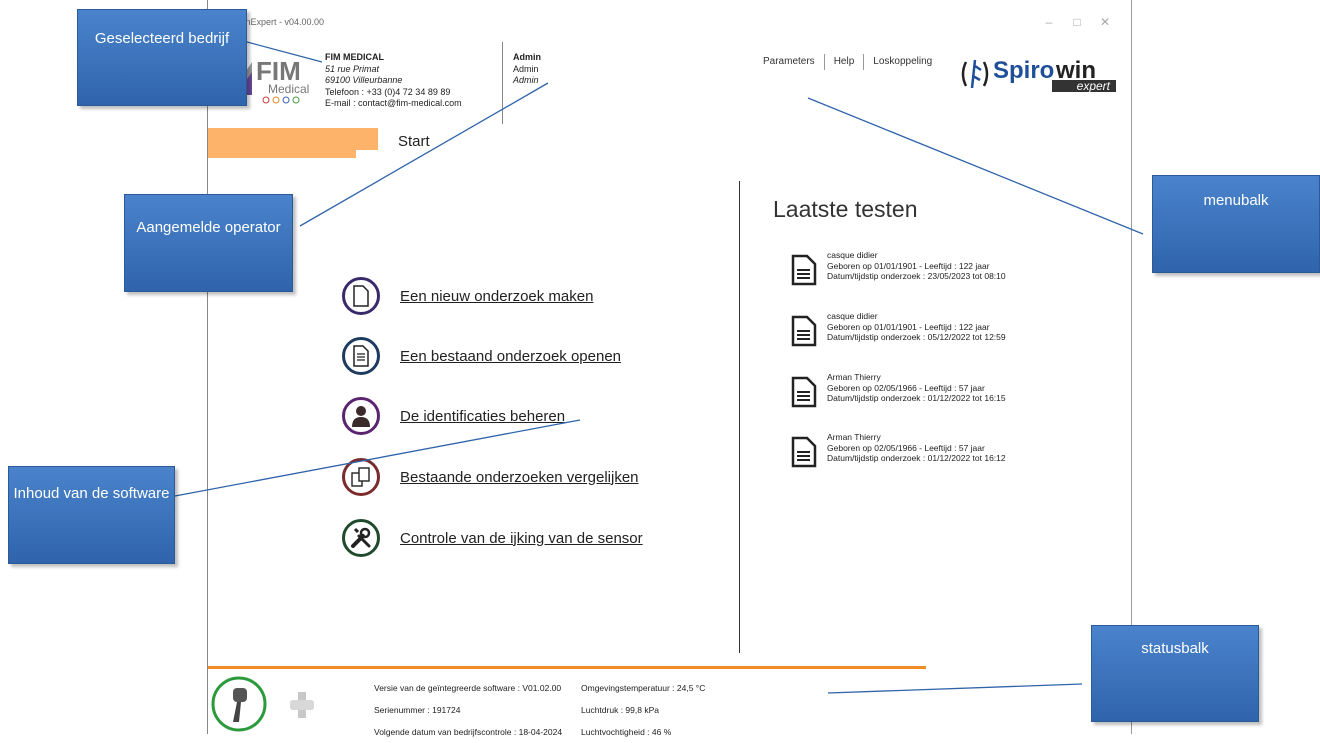  What do you see at coordinates (902, 63) in the screenshot?
I see `menu-disconnect: Loskoppeling` at bounding box center [902, 63].